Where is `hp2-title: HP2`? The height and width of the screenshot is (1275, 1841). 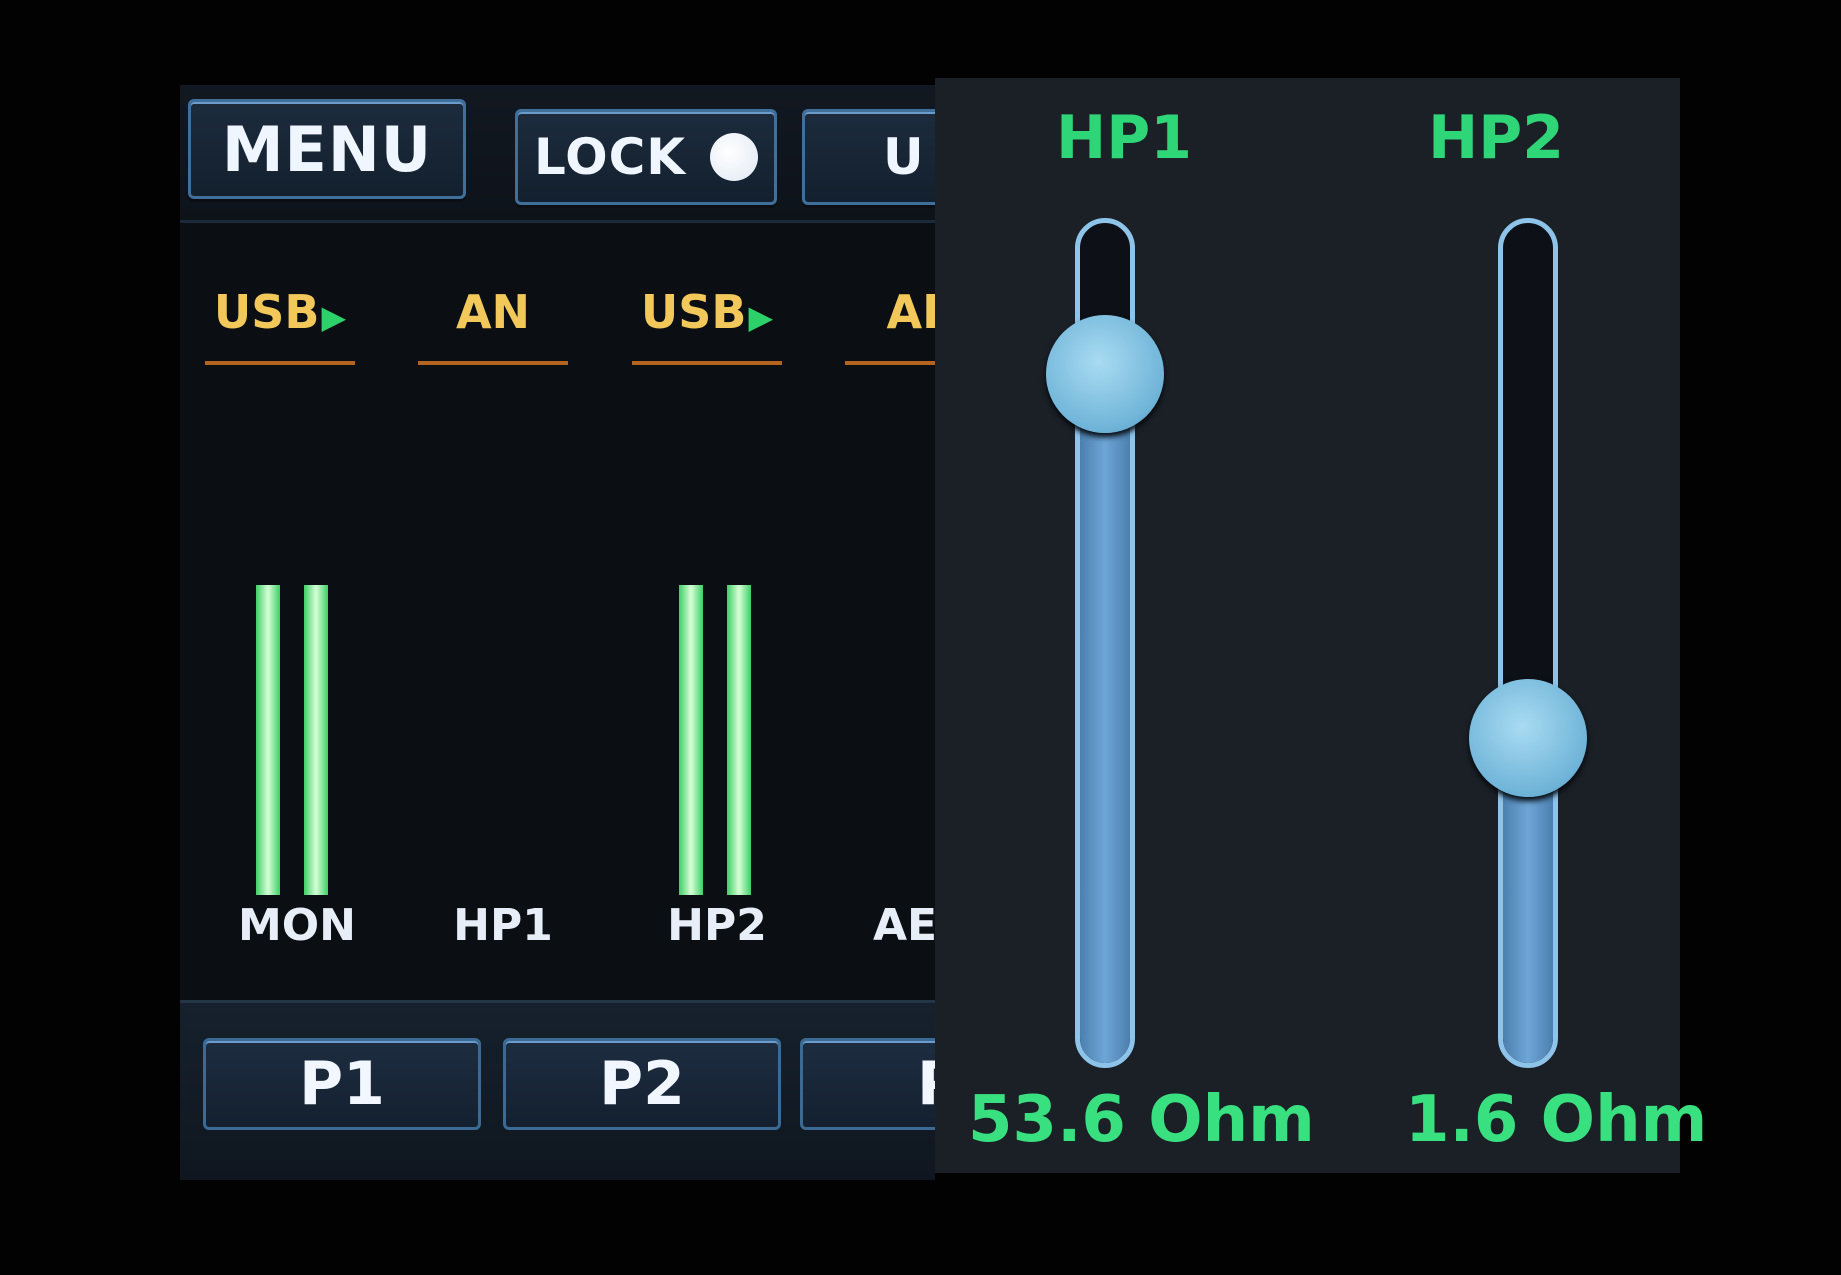 hp2-title: HP2 is located at coordinates (1496, 138).